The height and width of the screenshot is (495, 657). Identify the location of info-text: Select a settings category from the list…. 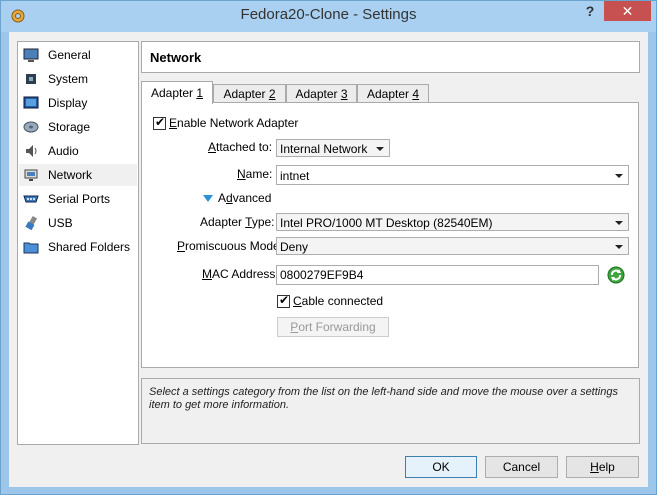
(383, 398).